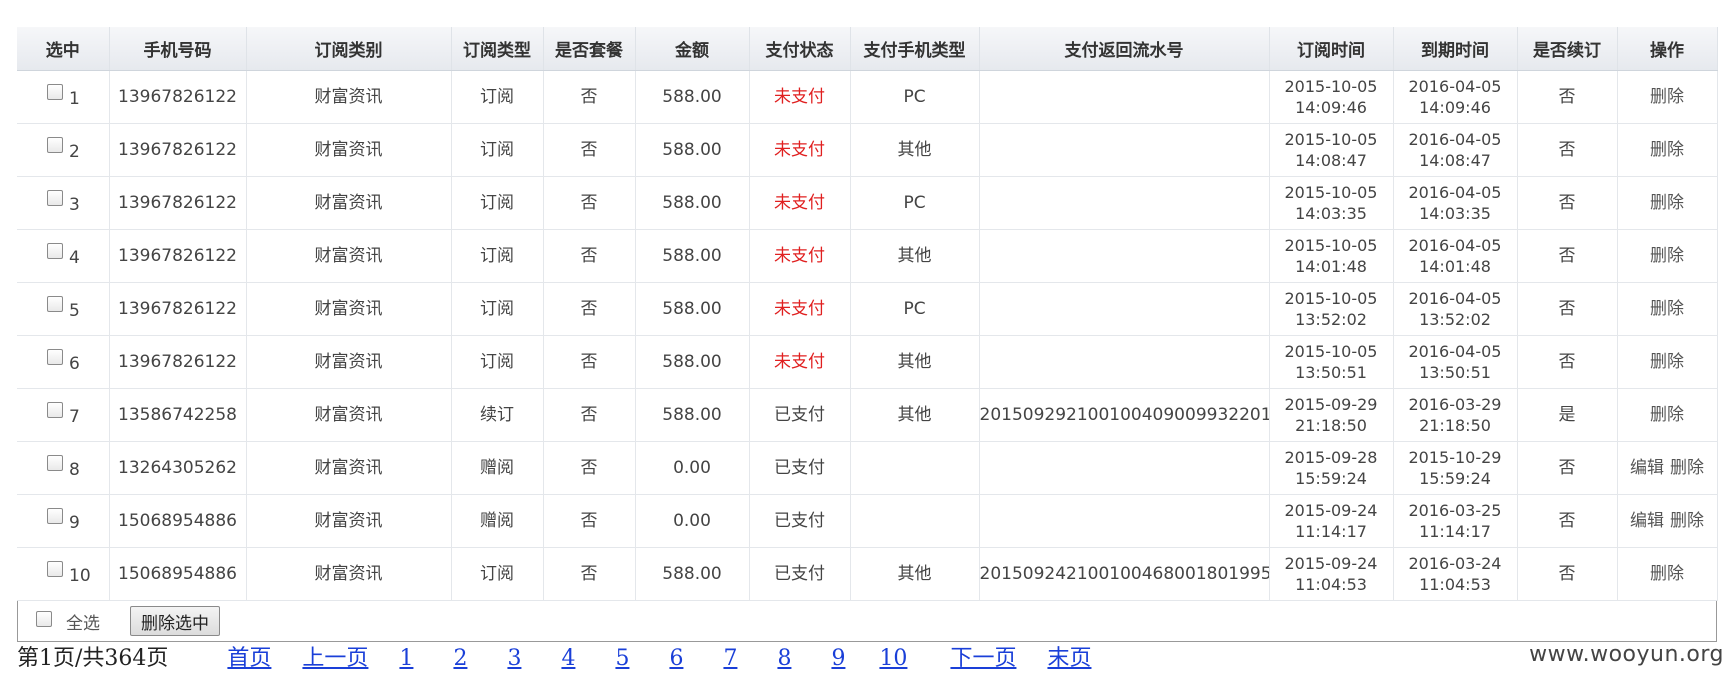  Describe the element at coordinates (497, 521) in the screenshot. I see `cell-type: 赠阅` at that location.